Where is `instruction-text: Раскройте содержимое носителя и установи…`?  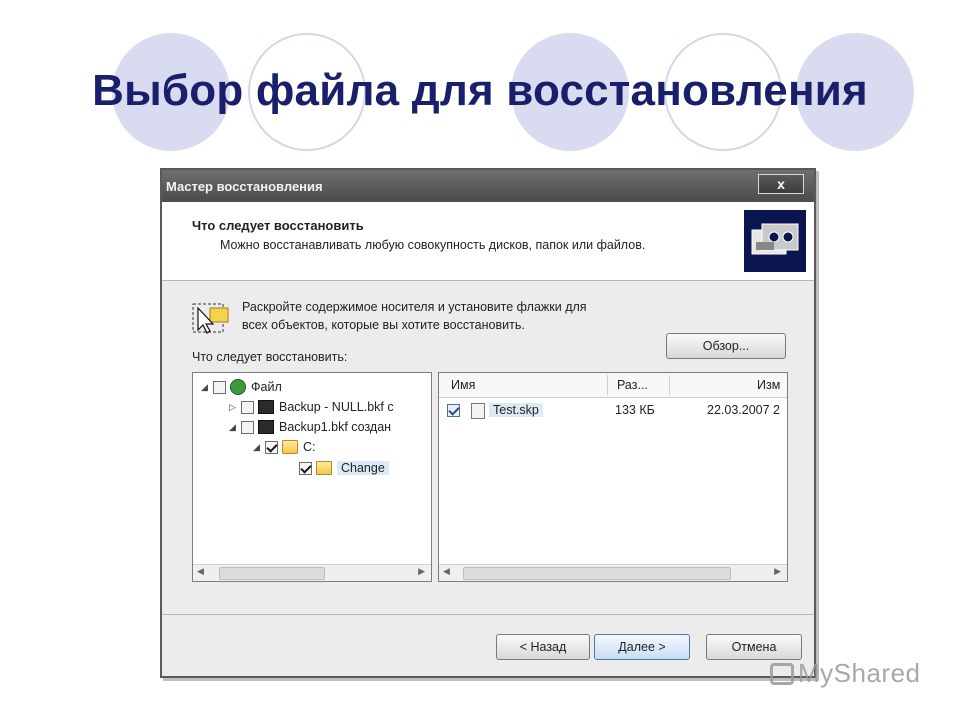 instruction-text: Раскройте содержимое носителя и установи… is located at coordinates (482, 316).